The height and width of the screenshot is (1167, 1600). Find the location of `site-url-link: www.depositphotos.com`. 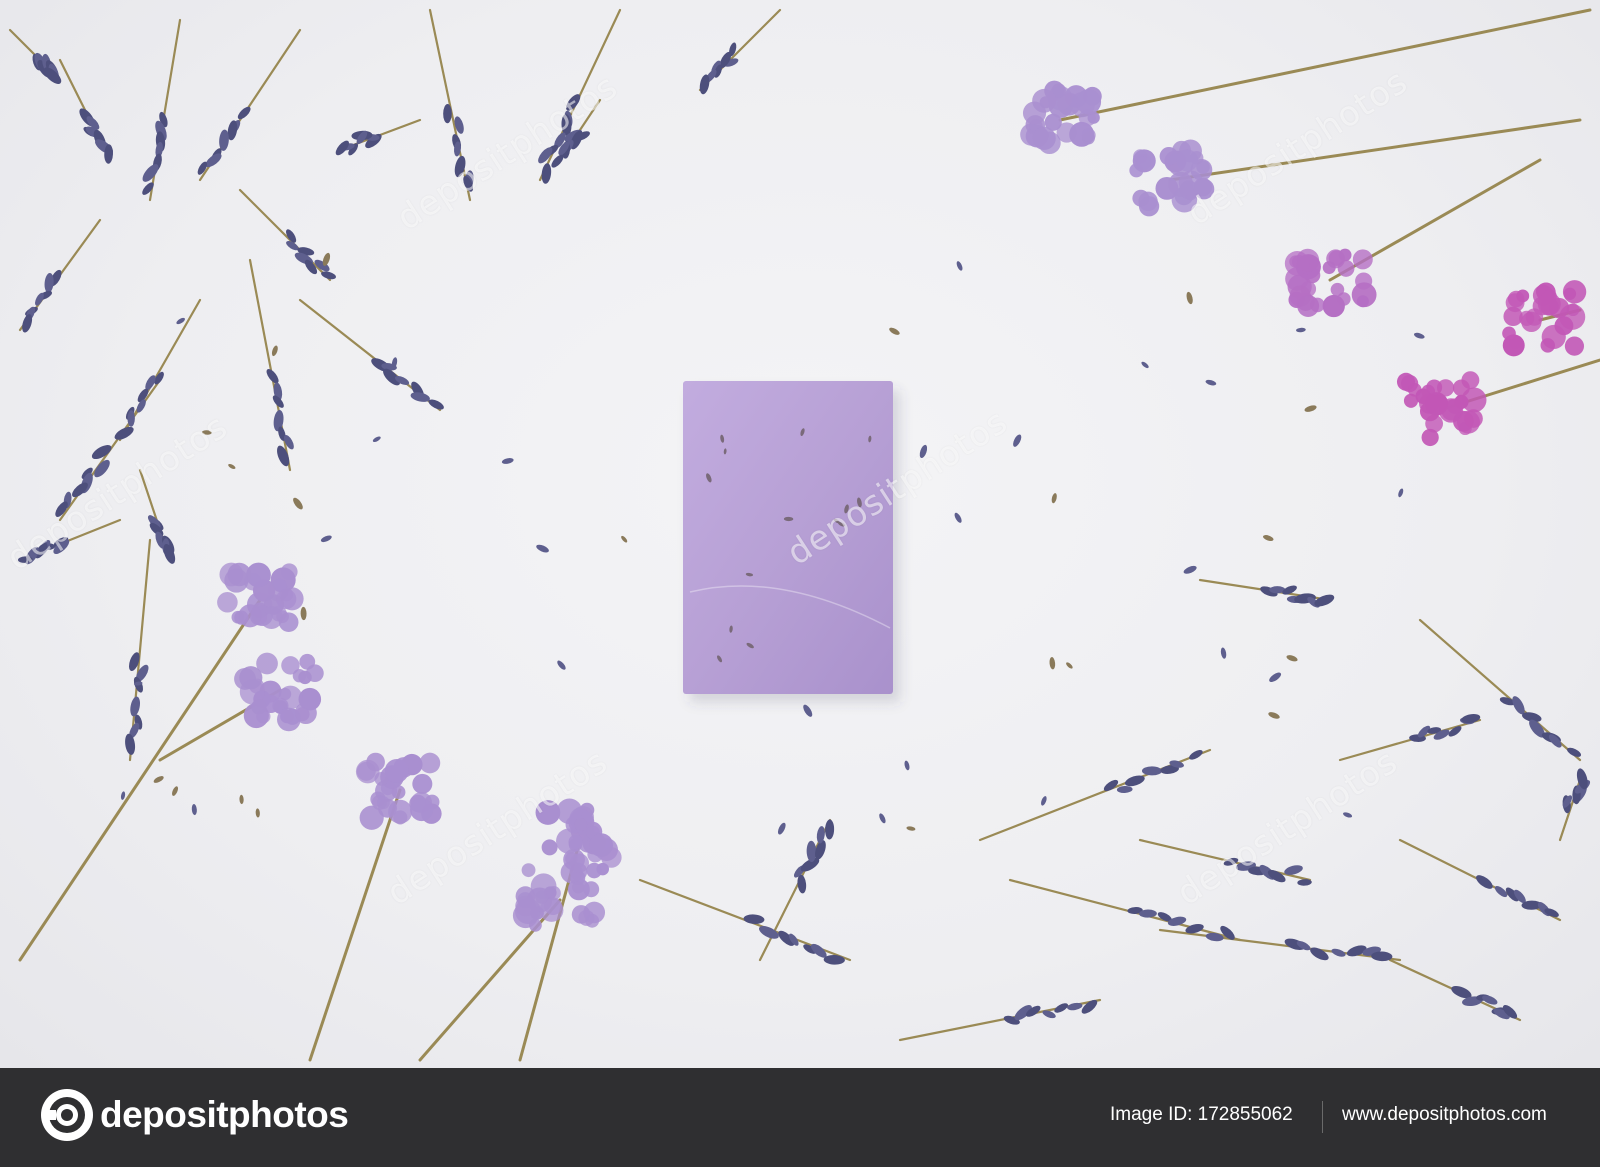

site-url-link: www.depositphotos.com is located at coordinates (1444, 1115).